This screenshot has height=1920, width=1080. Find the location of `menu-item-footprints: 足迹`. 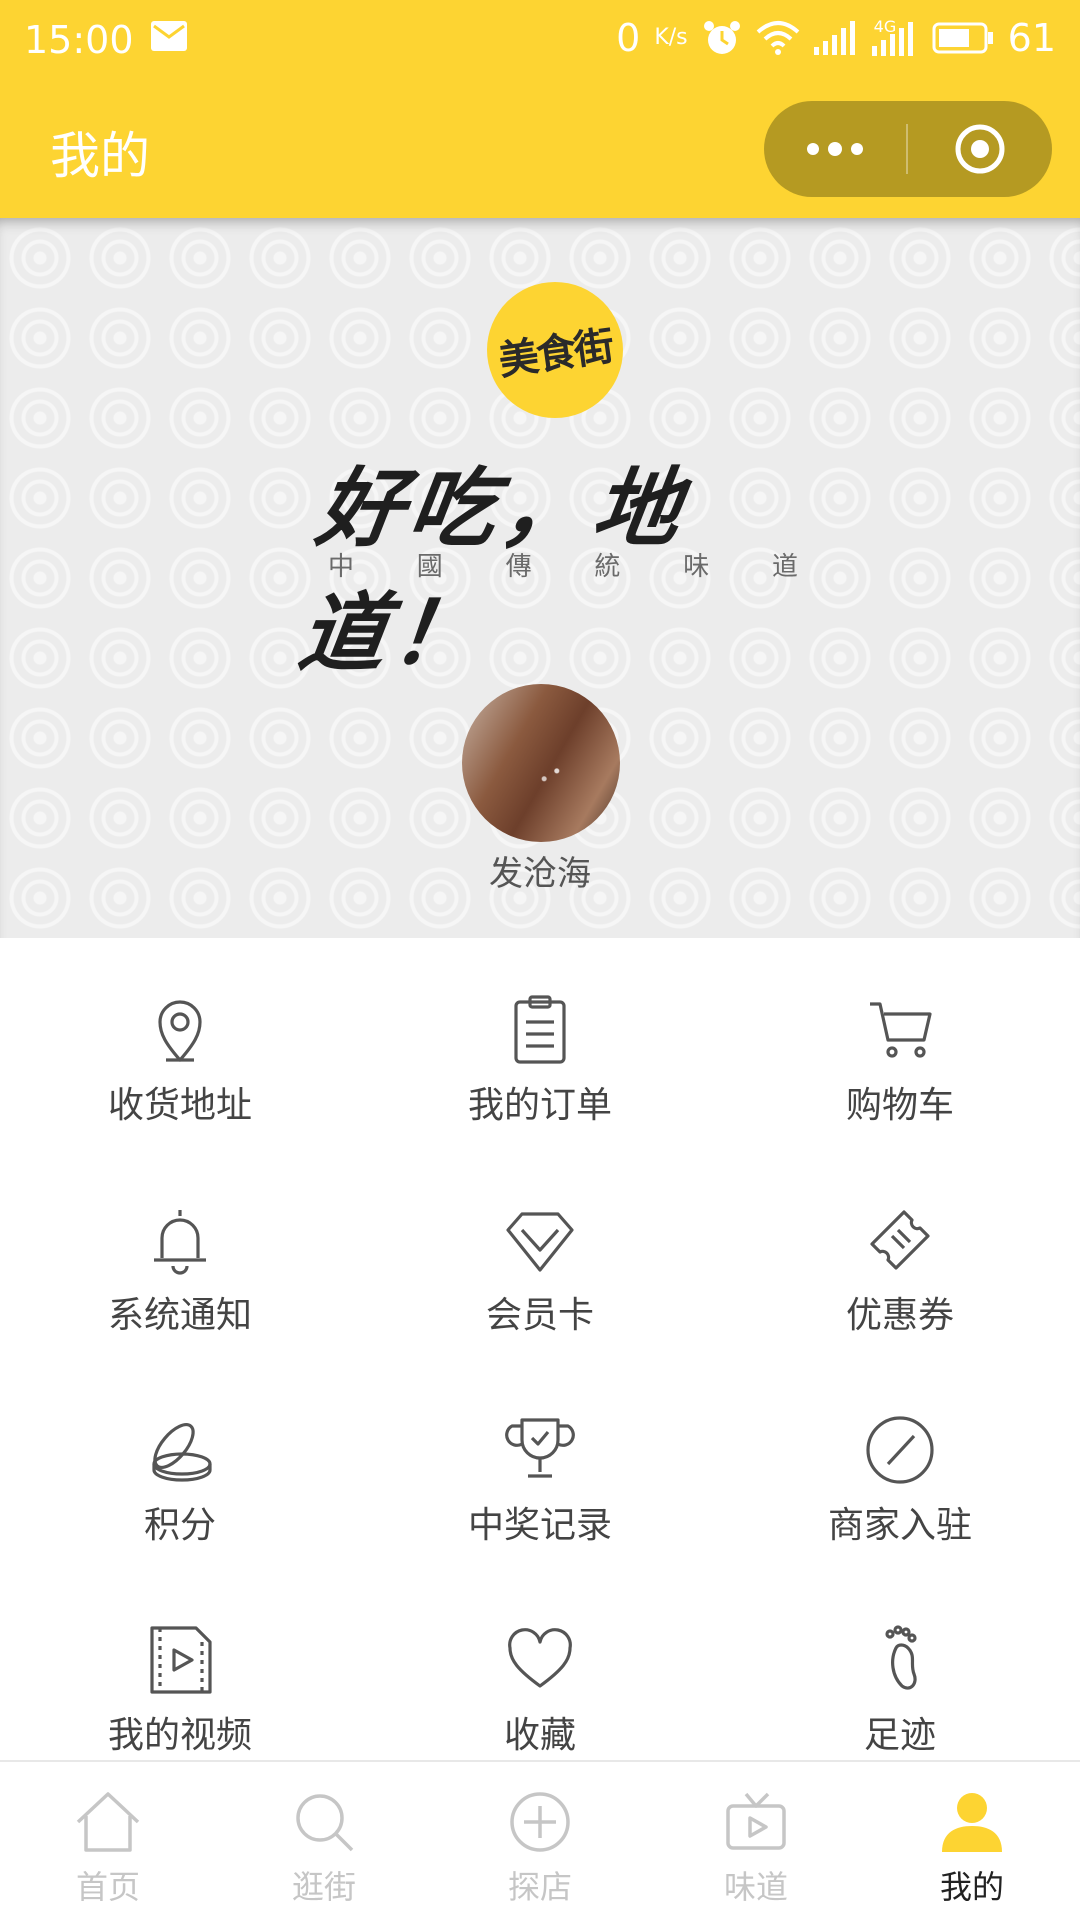

menu-item-footprints: 足迹 is located at coordinates (900, 1664).